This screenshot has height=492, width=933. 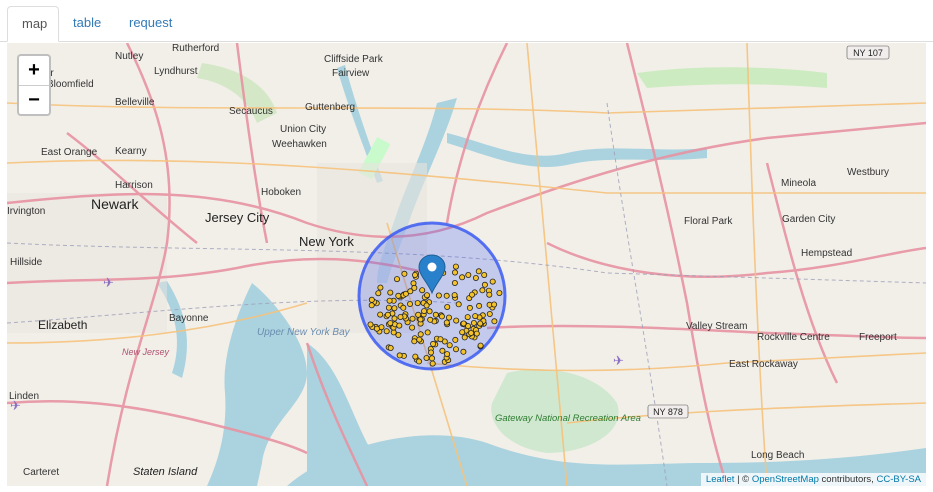 What do you see at coordinates (33, 24) in the screenshot?
I see `tab-map: map` at bounding box center [33, 24].